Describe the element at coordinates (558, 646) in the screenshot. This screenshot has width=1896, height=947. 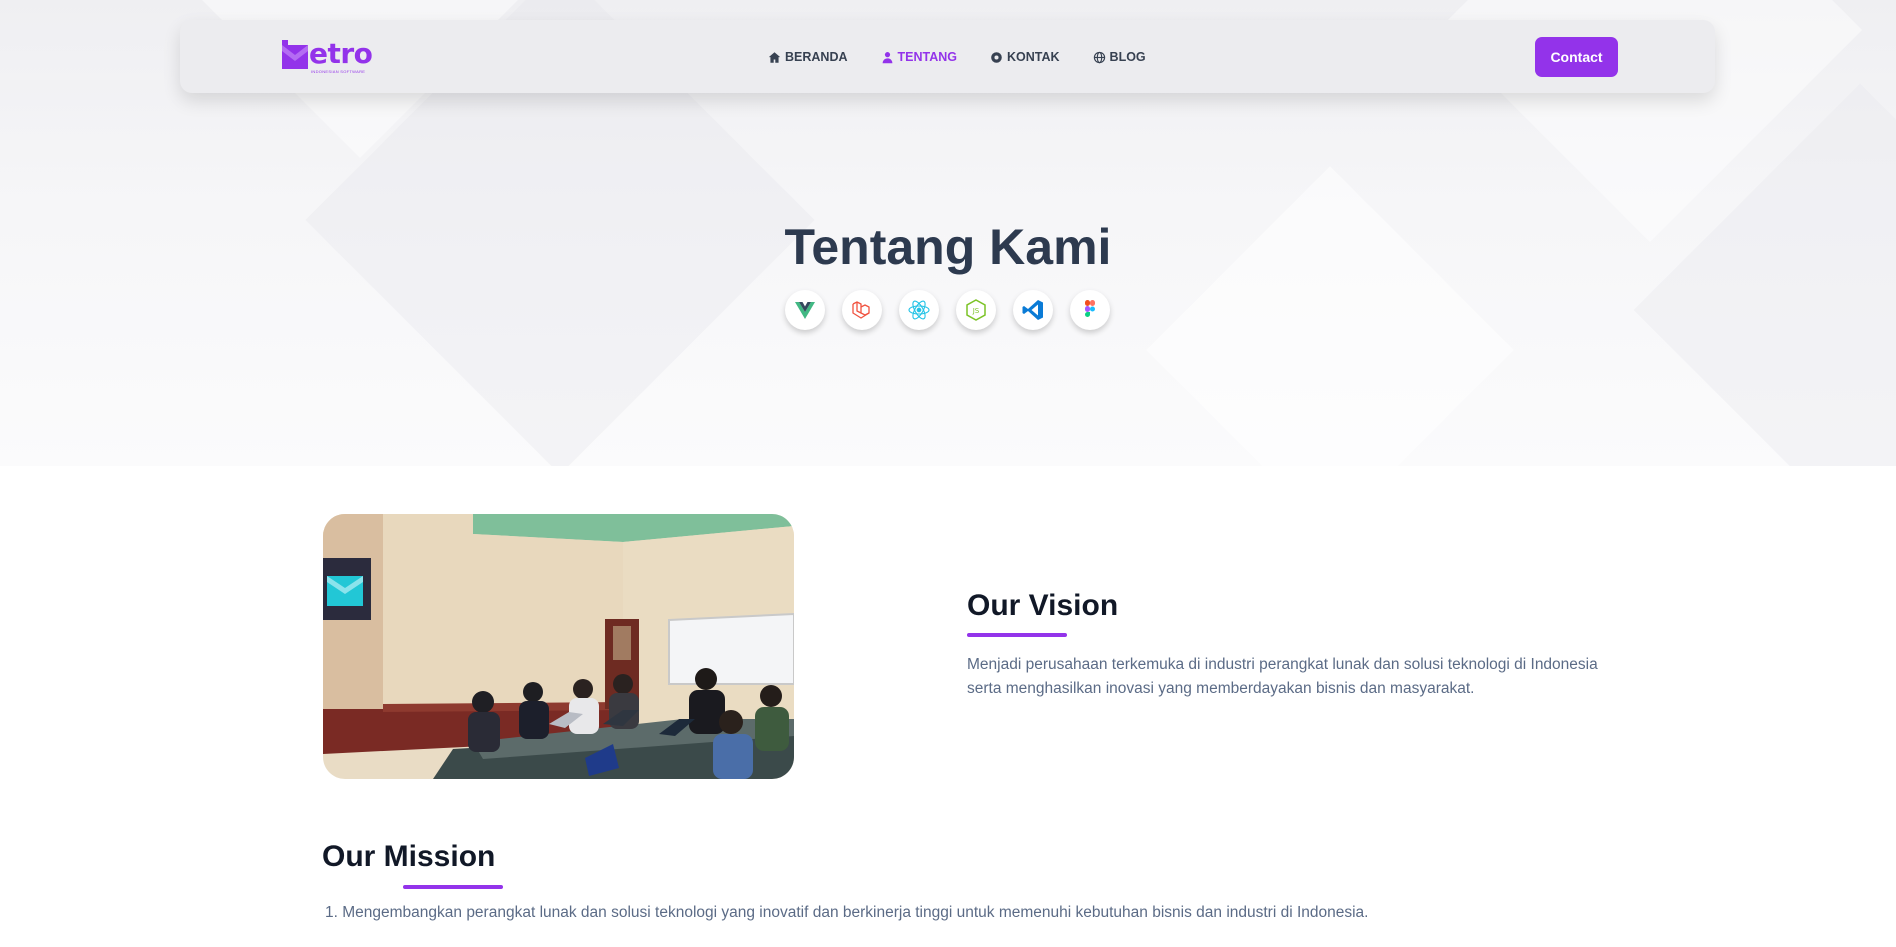
I see `team-photo` at that location.